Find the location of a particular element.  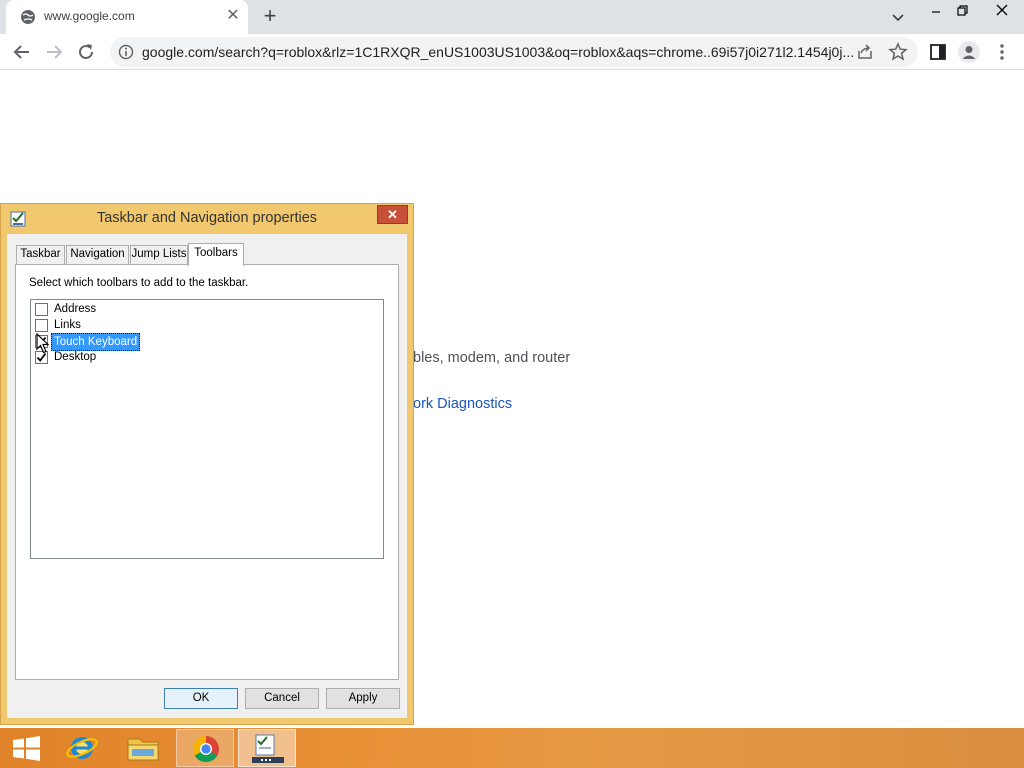

taskbar-properties-icon is located at coordinates (268, 748).